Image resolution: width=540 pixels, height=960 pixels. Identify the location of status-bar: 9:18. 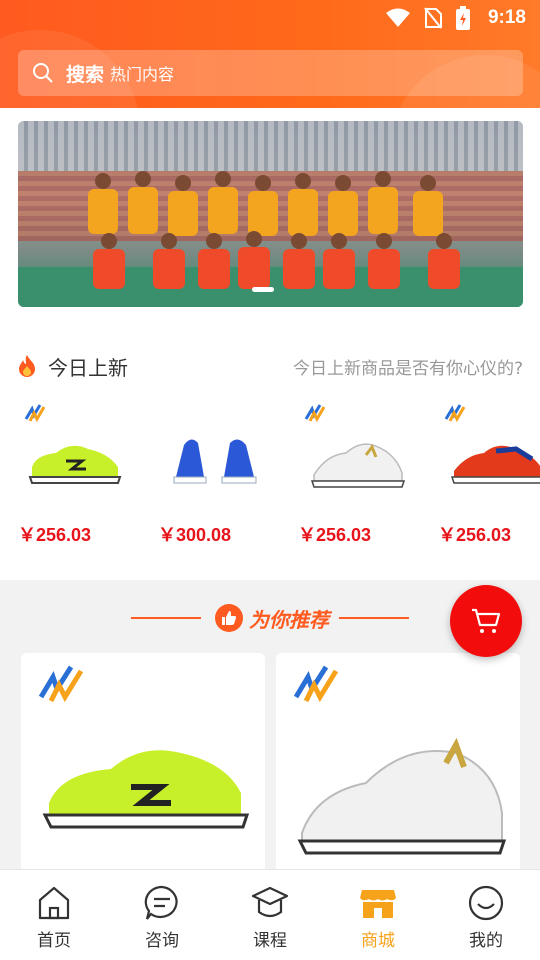
(270, 18).